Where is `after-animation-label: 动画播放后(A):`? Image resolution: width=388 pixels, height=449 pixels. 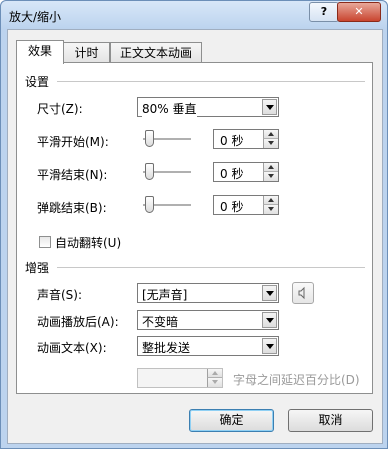
after-animation-label: 动画播放后(A): is located at coordinates (78, 322).